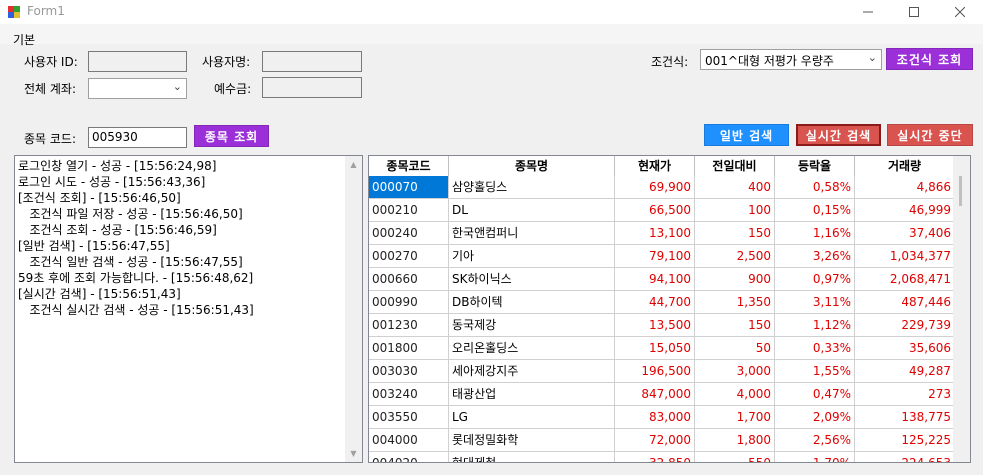  I want to click on table-row: 004000 롯데정밀화학 72,000 1,800 2,56% 125,225, so click(662, 440).